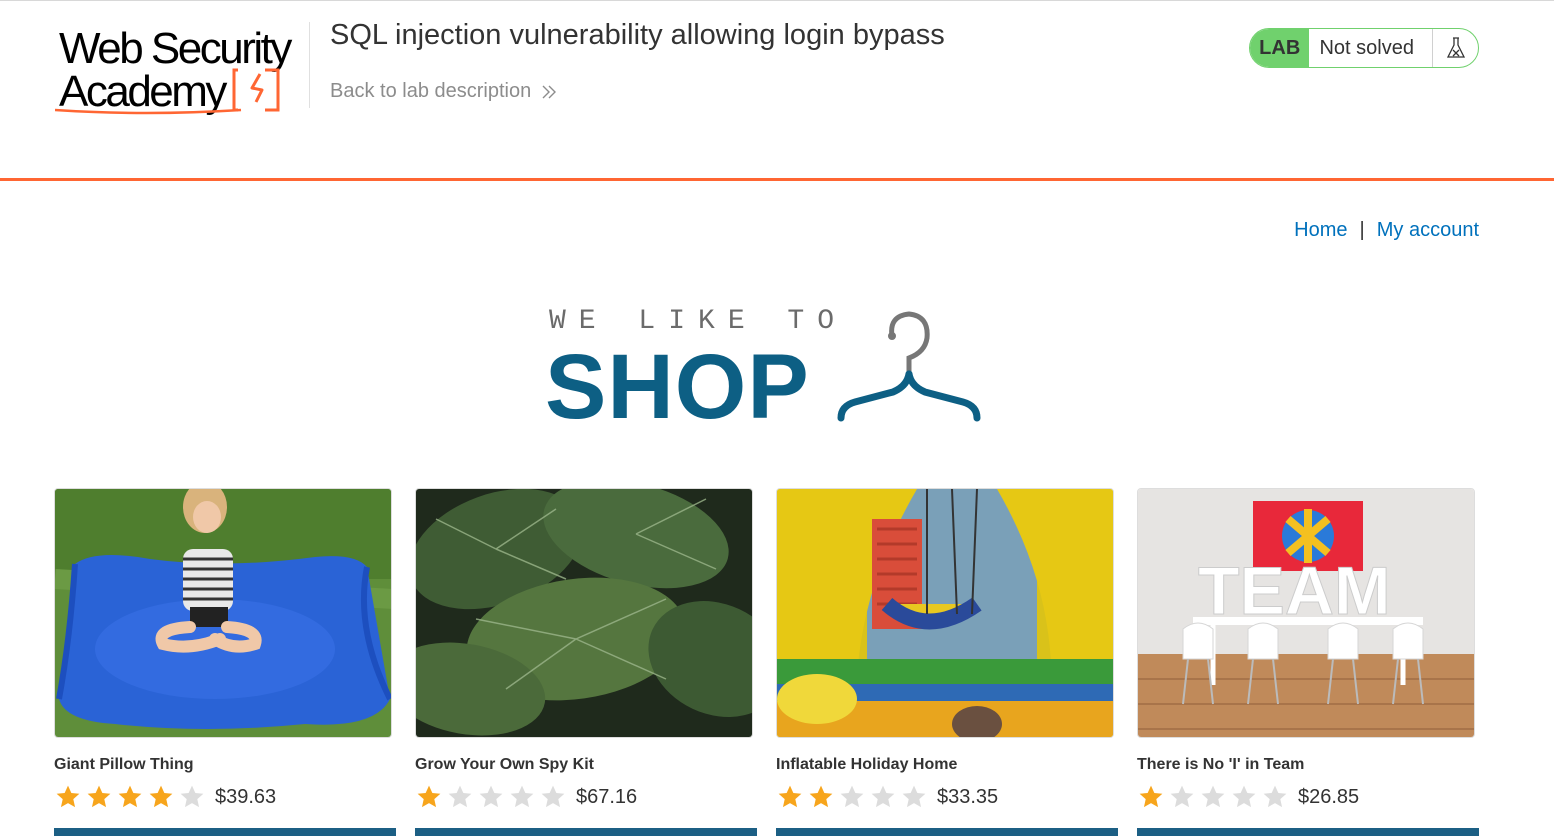  I want to click on double-chevron-right-icon, so click(549, 91).